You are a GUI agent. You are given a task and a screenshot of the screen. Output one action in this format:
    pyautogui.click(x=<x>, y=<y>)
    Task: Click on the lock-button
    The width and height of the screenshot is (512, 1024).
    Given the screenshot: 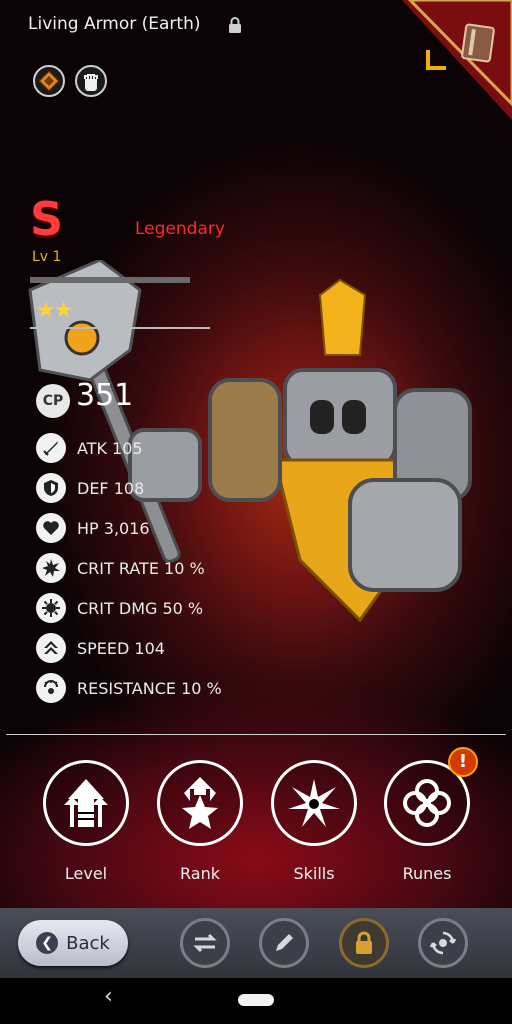 What is the action you would take?
    pyautogui.click(x=364, y=943)
    